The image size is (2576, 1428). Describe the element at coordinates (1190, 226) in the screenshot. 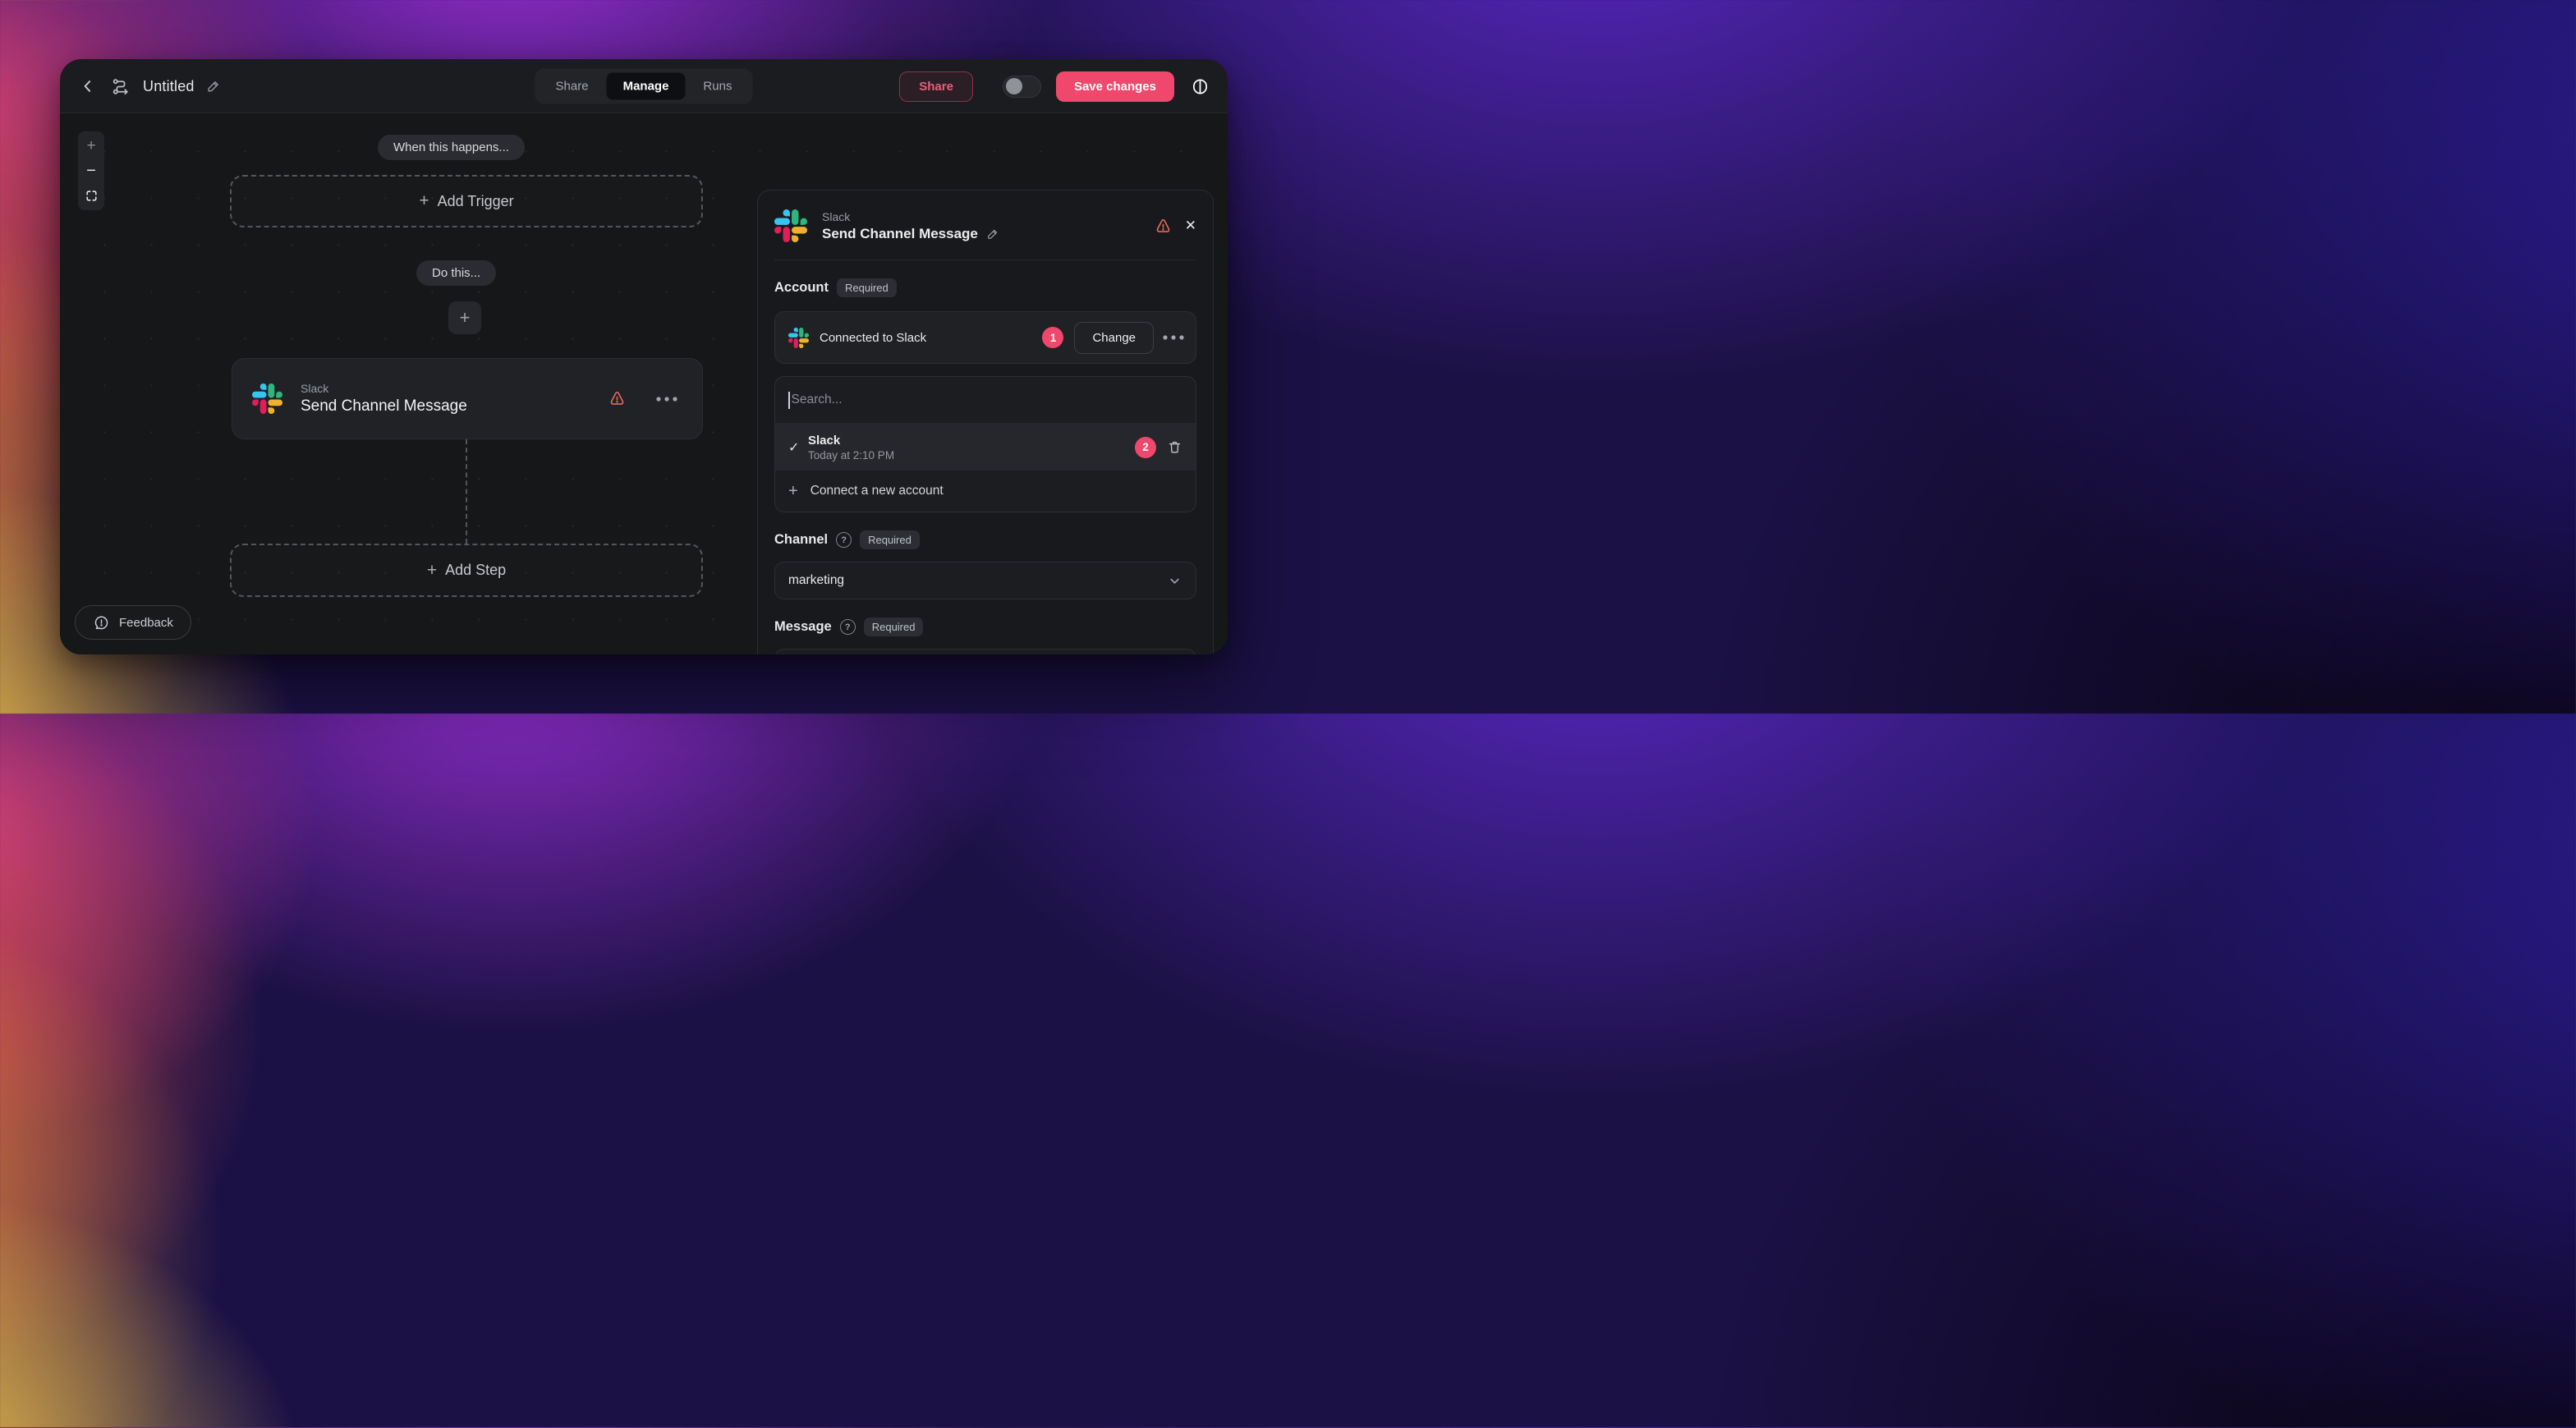

I see `close-panel-button: ✕` at that location.